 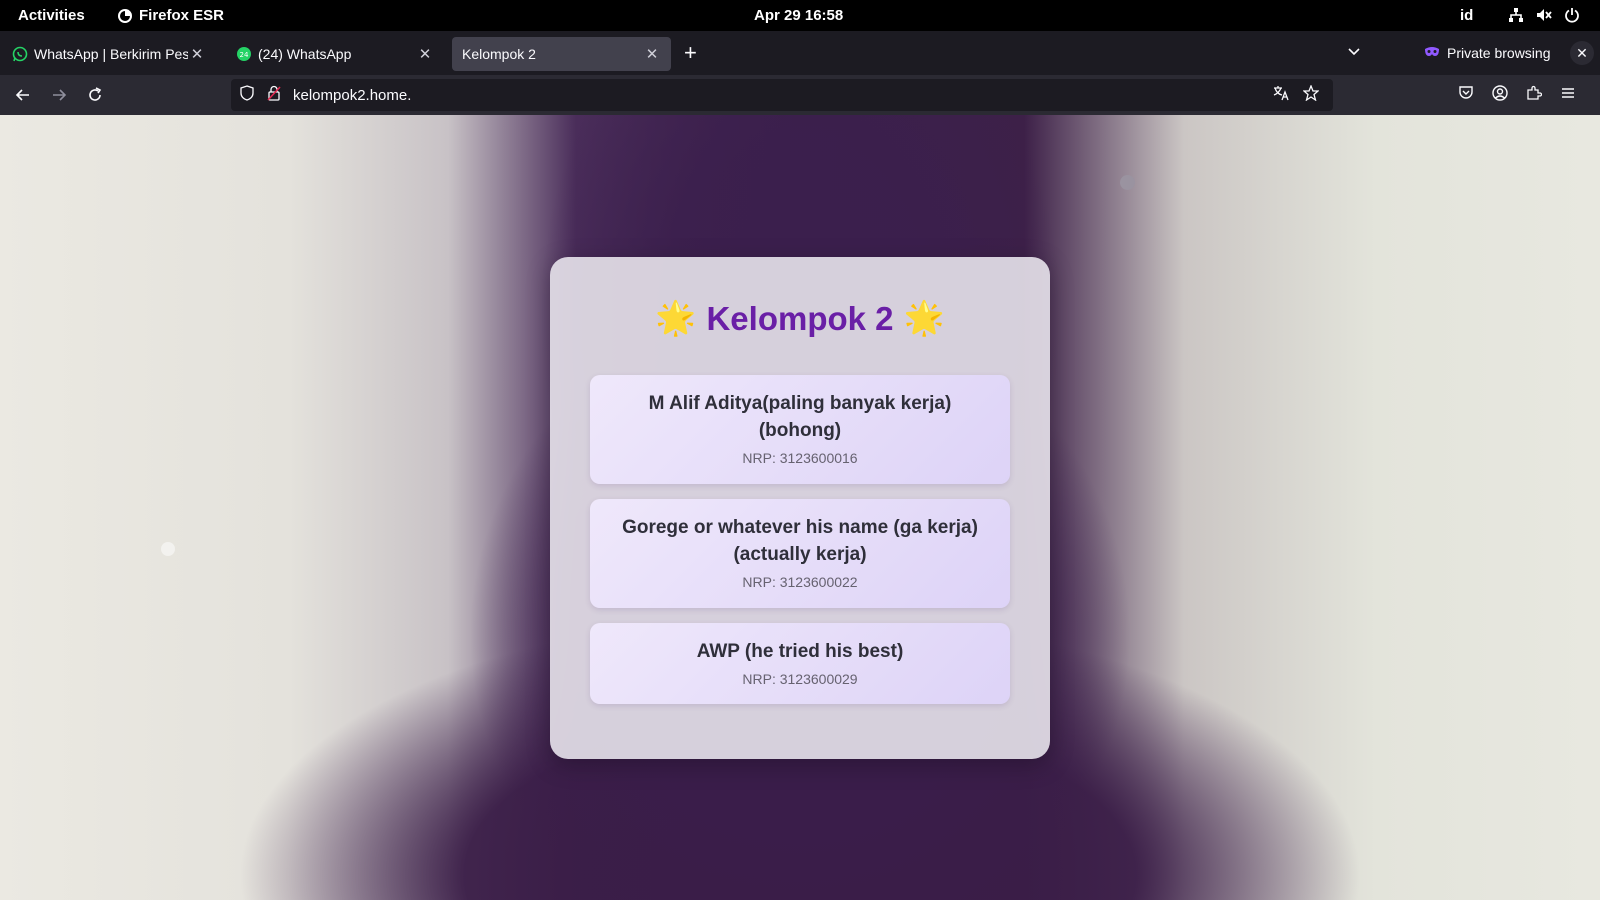 What do you see at coordinates (1466, 15) in the screenshot?
I see `keyboard-language-indicator: id` at bounding box center [1466, 15].